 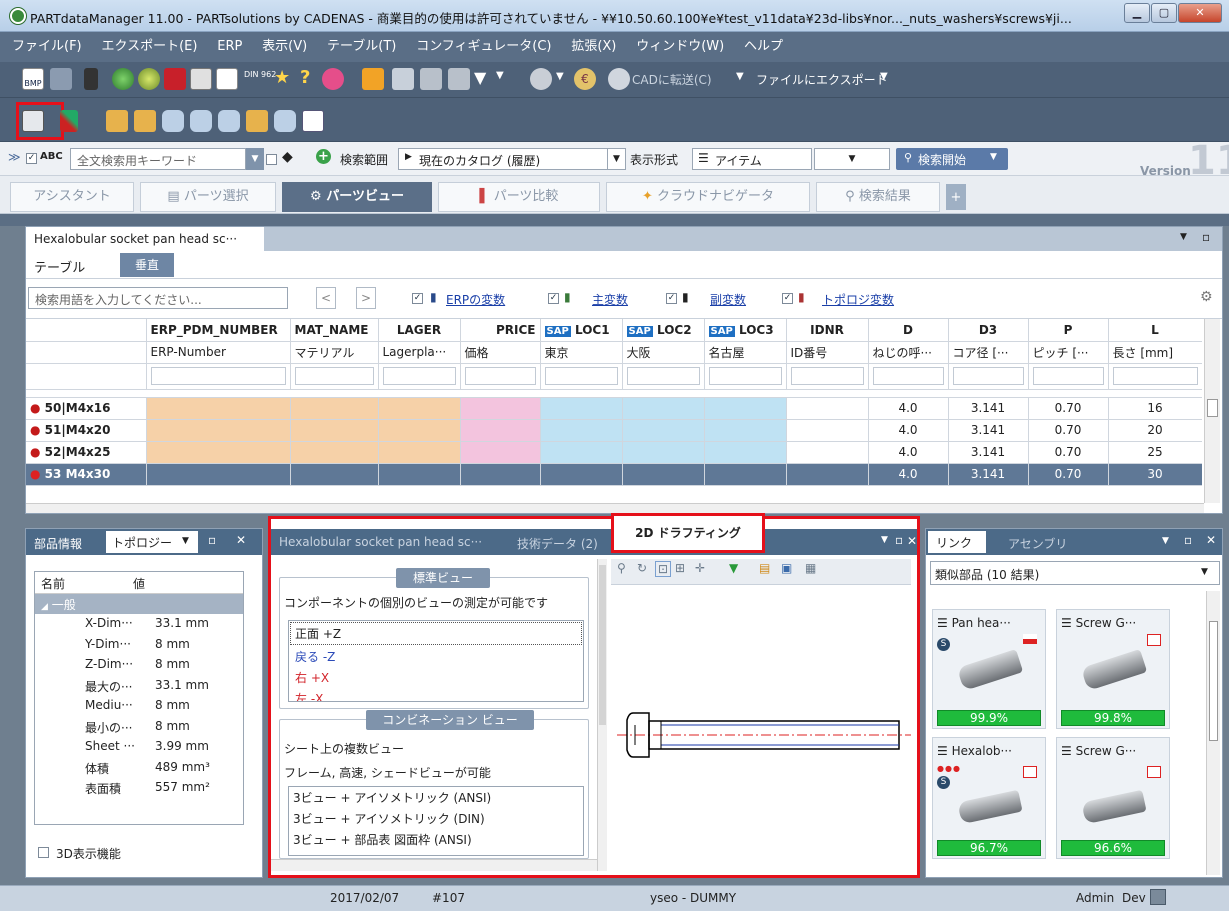 What do you see at coordinates (956, 197) in the screenshot?
I see `add-tab-button: +` at bounding box center [956, 197].